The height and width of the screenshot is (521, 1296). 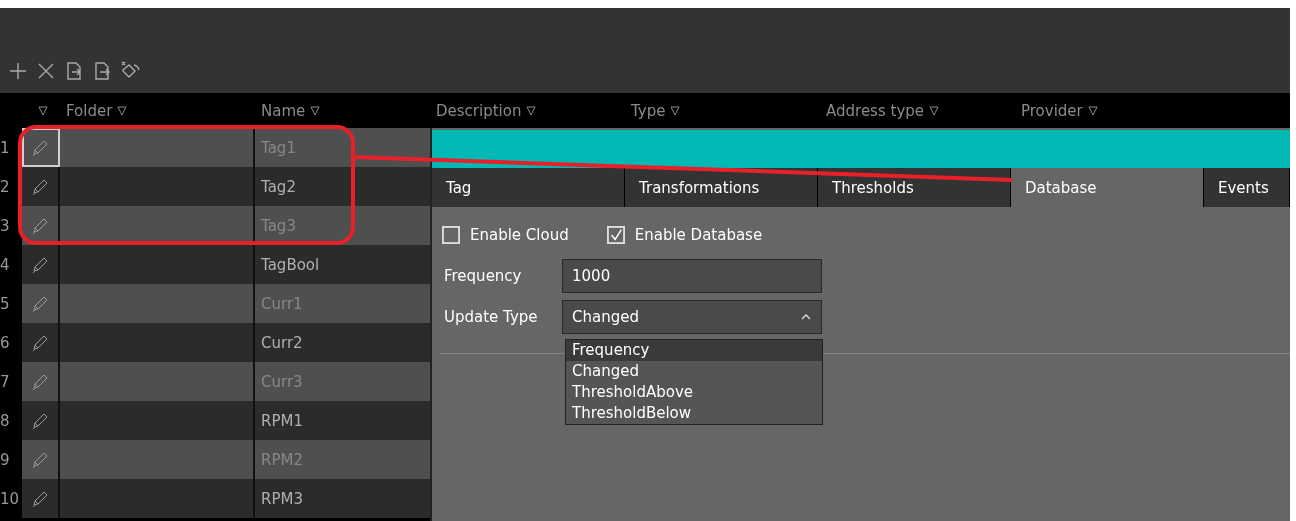 I want to click on dropdown-option: ThresholdAbove, so click(x=694, y=392).